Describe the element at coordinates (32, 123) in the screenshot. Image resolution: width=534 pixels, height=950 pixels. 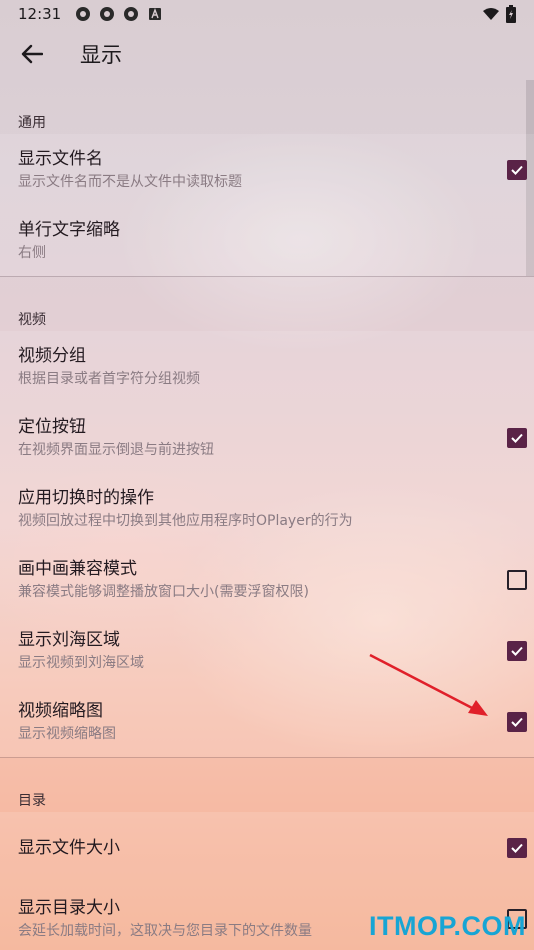
I see `section-header-general: 通用` at that location.